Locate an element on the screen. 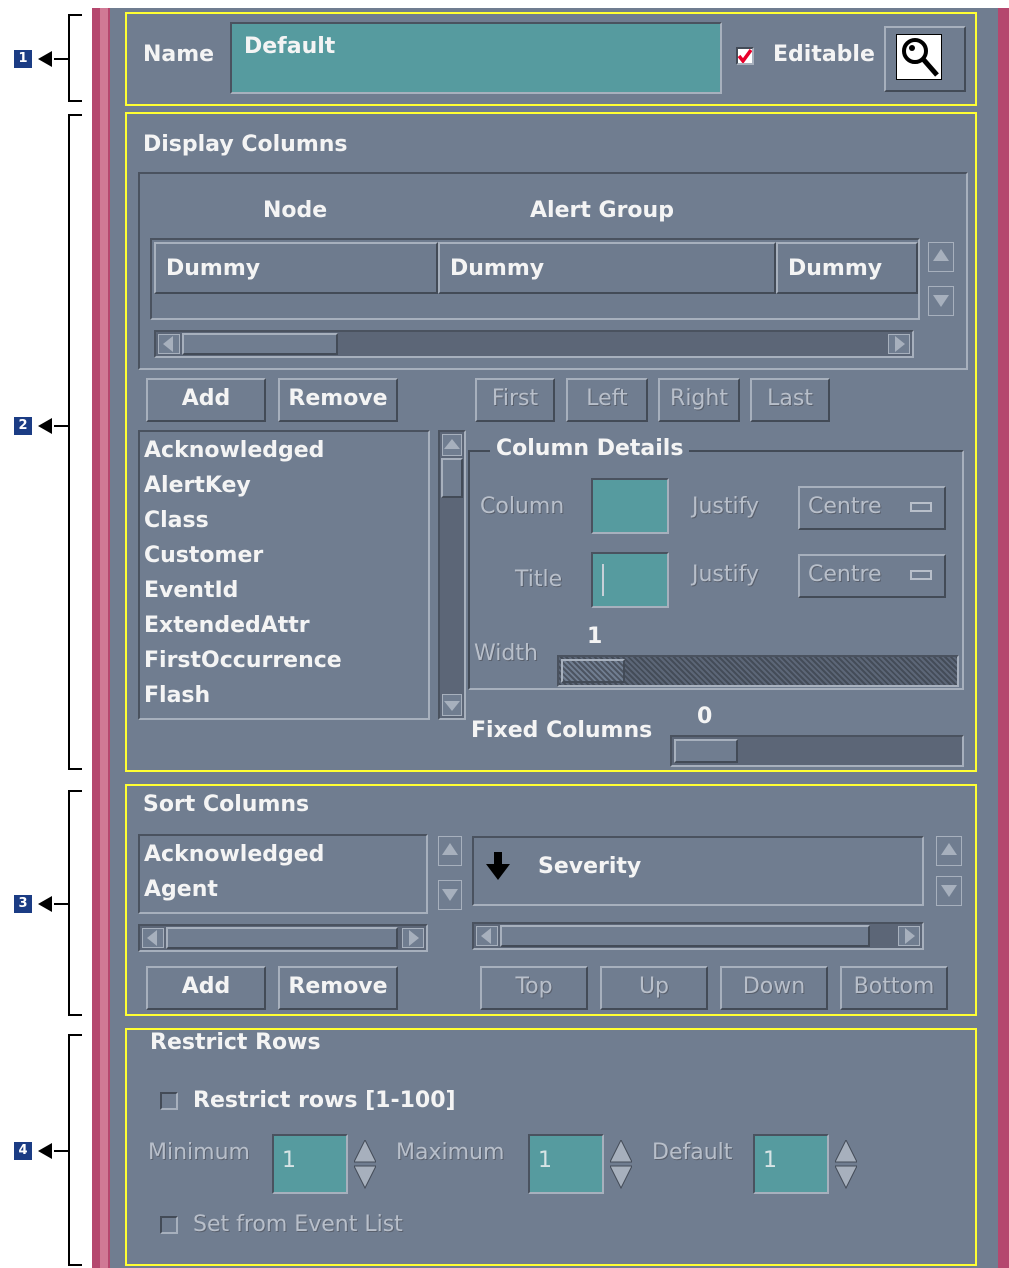 The width and height of the screenshot is (1009, 1268). magnifier-icon is located at coordinates (919, 57).